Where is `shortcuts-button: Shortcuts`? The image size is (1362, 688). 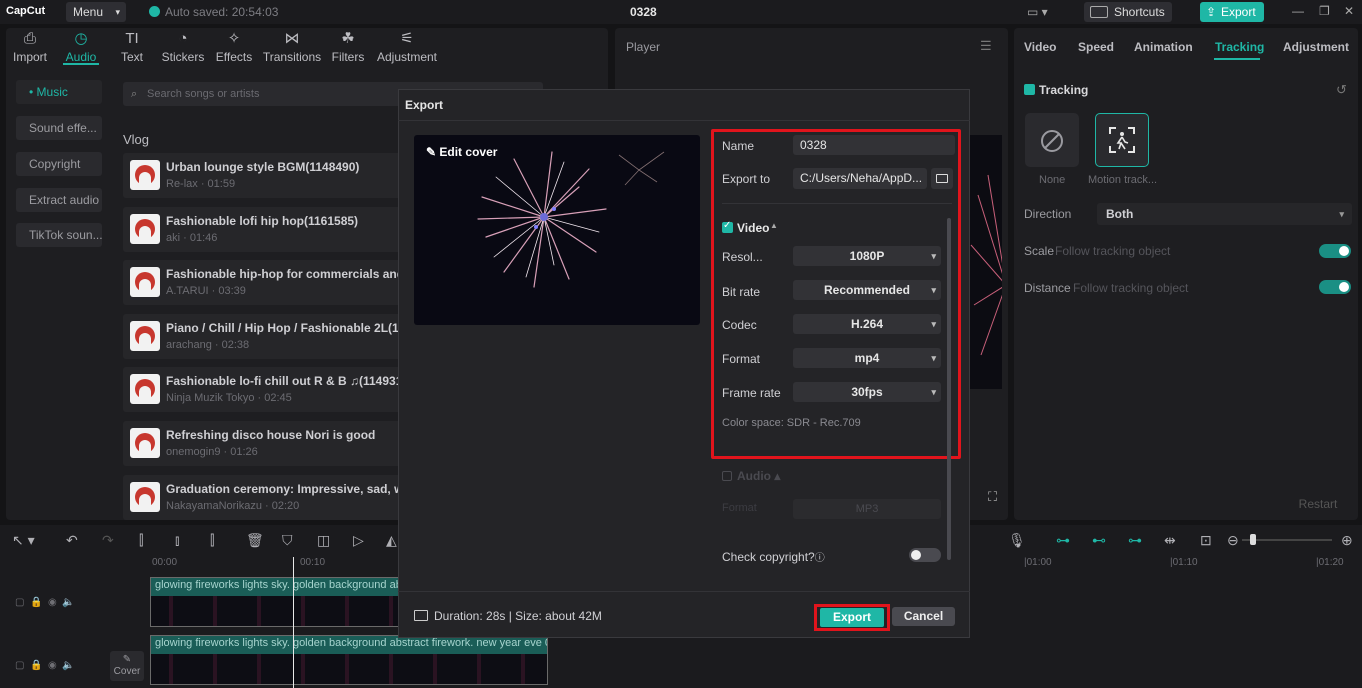 shortcuts-button: Shortcuts is located at coordinates (1128, 12).